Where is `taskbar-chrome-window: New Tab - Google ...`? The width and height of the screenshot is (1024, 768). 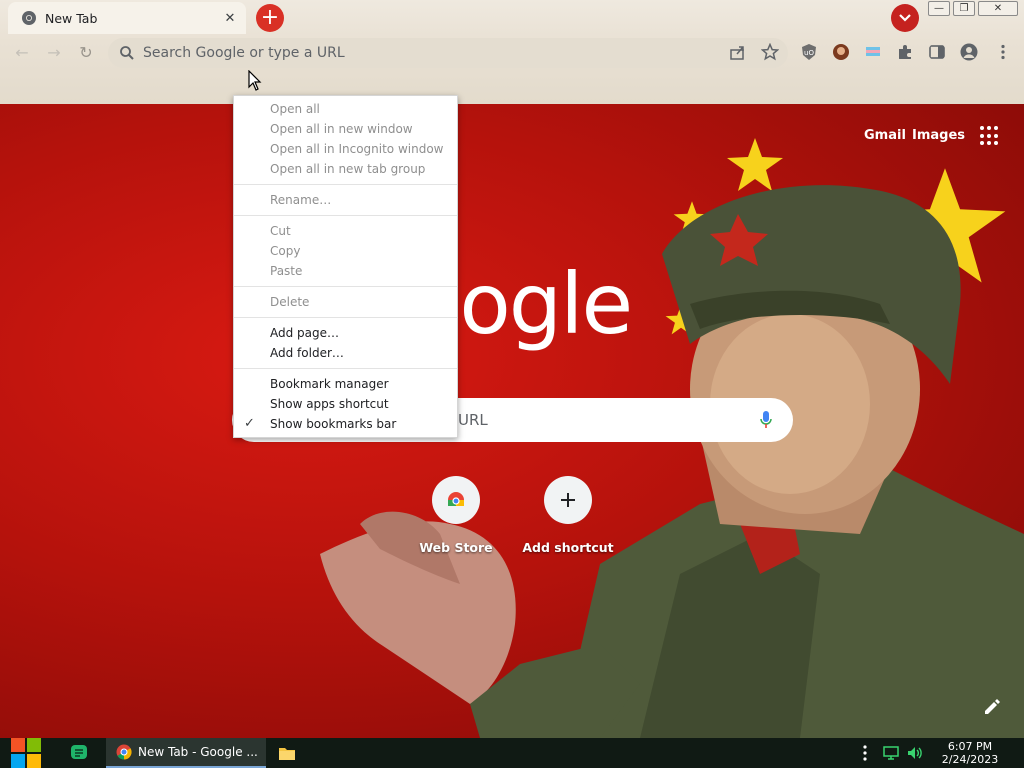 taskbar-chrome-window: New Tab - Google ... is located at coordinates (186, 753).